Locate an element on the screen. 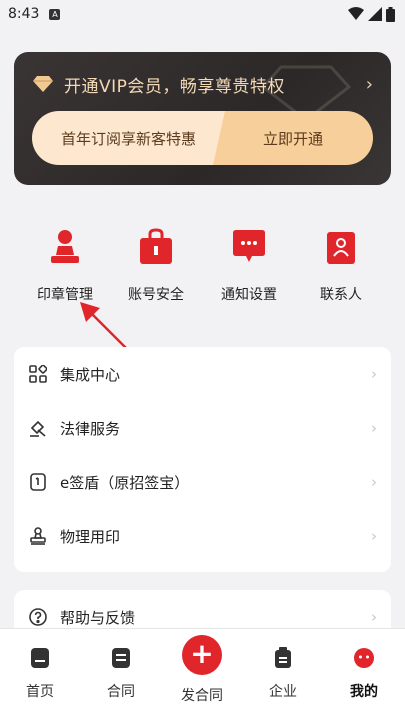 This screenshot has width=405, height=720. home-icon is located at coordinates (40, 658).